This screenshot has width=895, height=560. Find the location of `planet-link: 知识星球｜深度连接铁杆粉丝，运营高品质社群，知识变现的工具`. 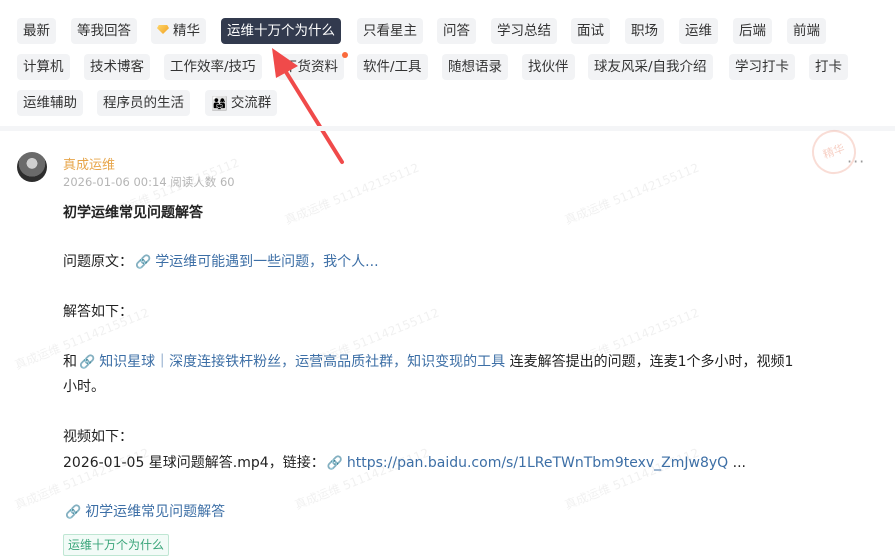

planet-link: 知识星球｜深度连接铁杆粉丝，运营高品质社群，知识变现的工具 is located at coordinates (302, 362).